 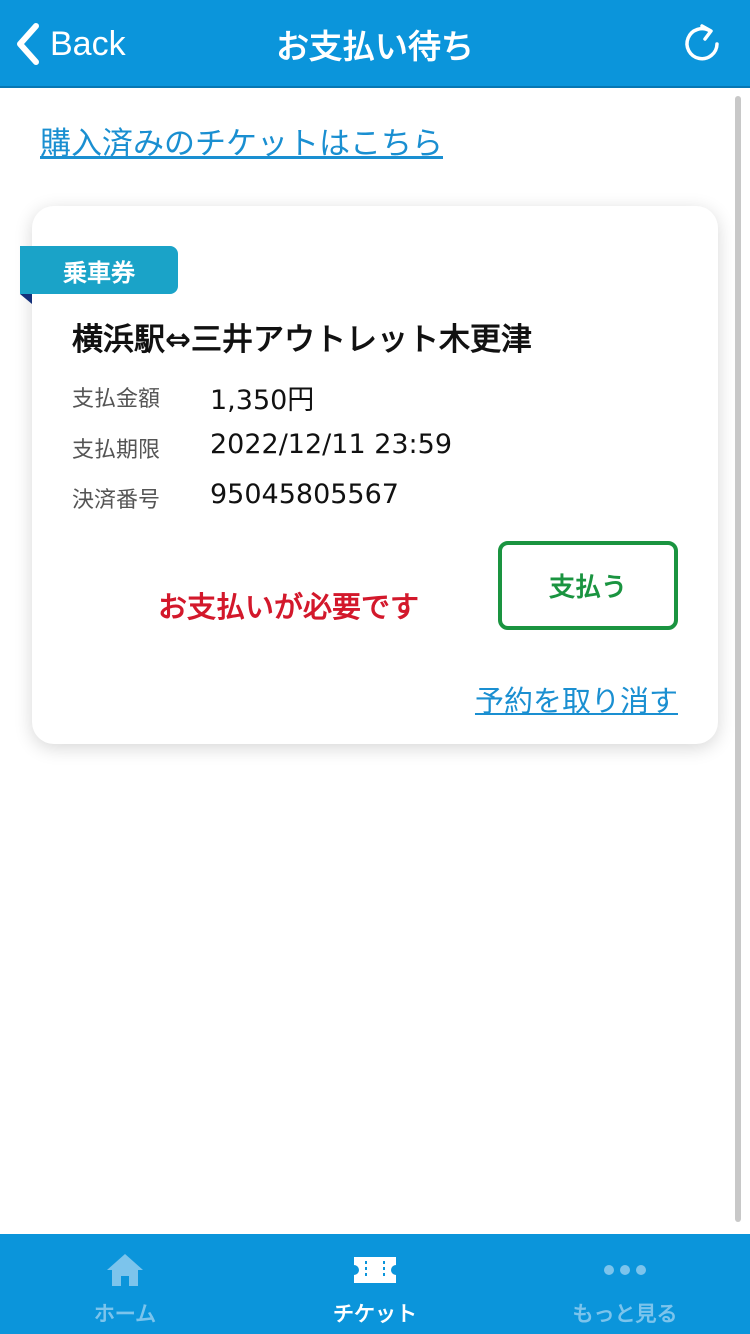 What do you see at coordinates (116, 500) in the screenshot?
I see `payment-number-label: 決済番号` at bounding box center [116, 500].